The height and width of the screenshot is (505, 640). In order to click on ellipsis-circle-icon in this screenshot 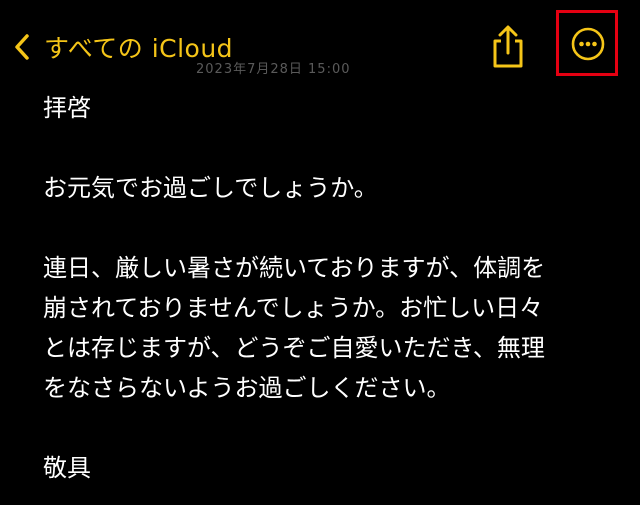, I will do `click(588, 46)`.